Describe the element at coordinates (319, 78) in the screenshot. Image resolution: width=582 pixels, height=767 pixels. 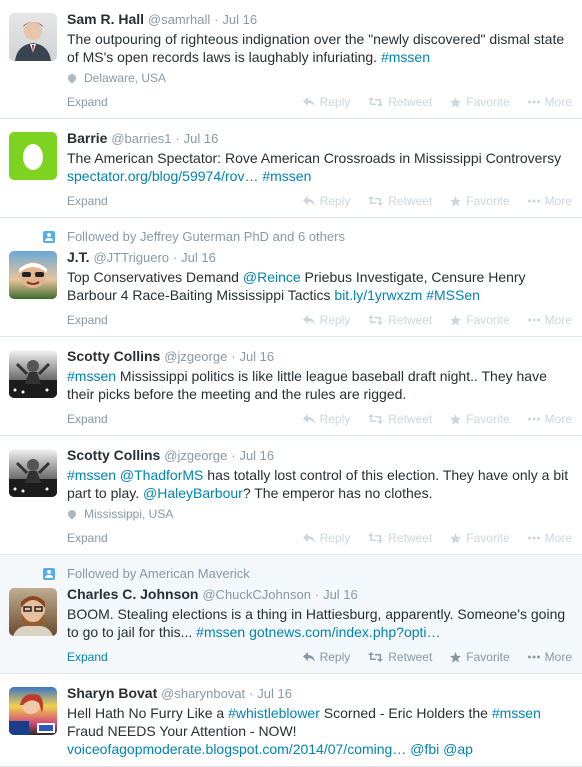
I see `tweet-location: Delaware, USA` at that location.